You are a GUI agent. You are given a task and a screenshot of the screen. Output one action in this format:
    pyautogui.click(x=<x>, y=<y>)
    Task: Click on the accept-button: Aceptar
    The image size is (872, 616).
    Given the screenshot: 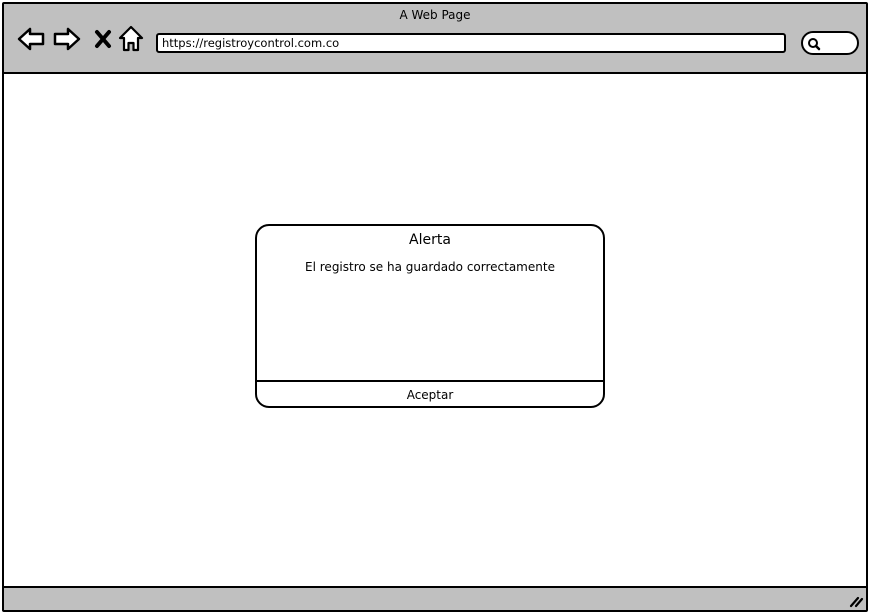 What is the action you would take?
    pyautogui.click(x=430, y=395)
    